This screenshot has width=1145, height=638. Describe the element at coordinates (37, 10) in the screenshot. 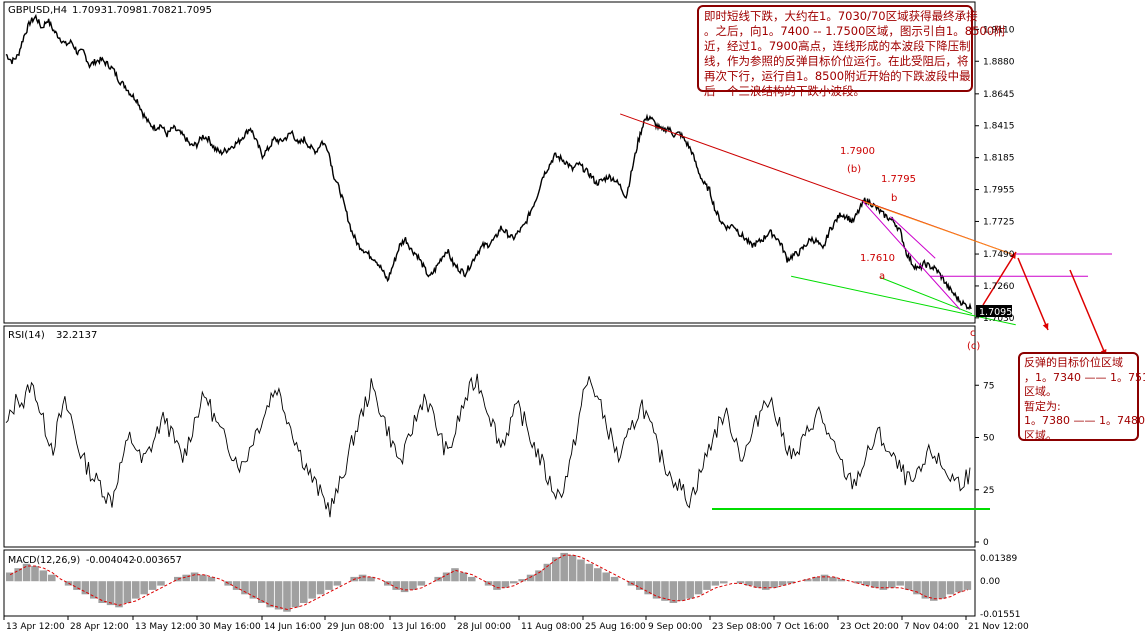

I see `symbol-label: GBPUSD,H4` at that location.